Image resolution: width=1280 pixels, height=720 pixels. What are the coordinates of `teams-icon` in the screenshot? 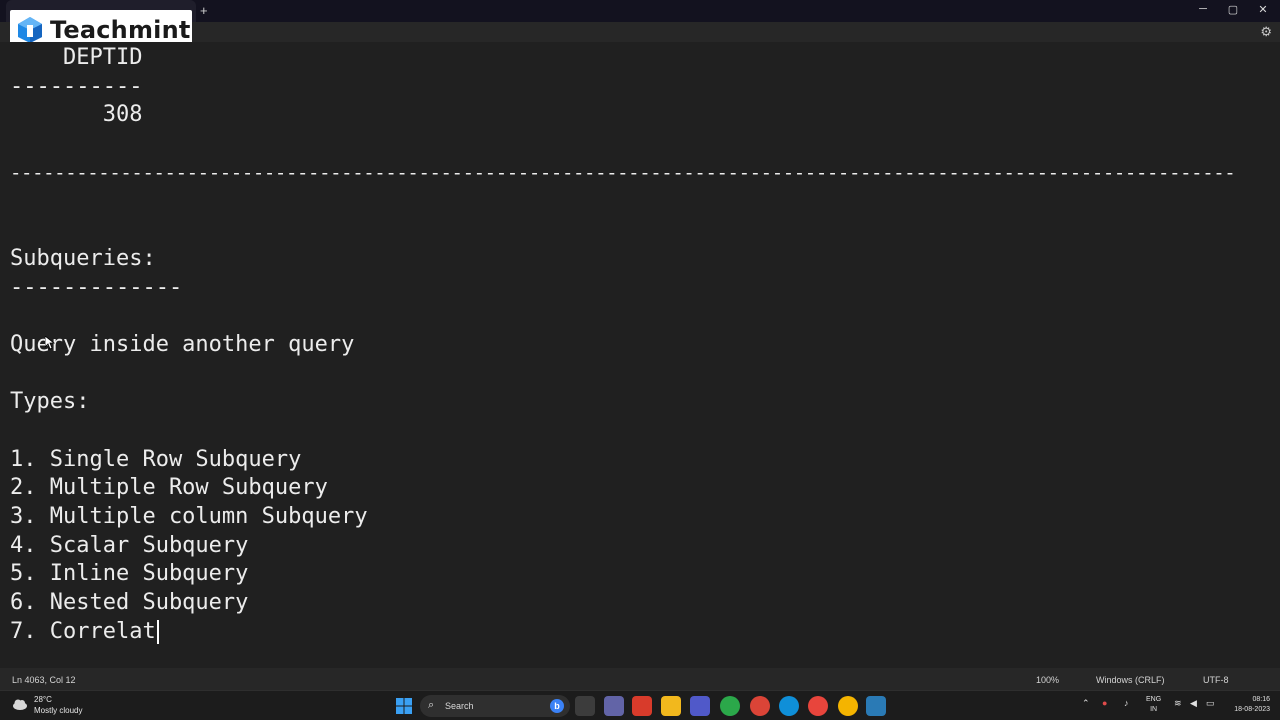 It's located at (700, 706).